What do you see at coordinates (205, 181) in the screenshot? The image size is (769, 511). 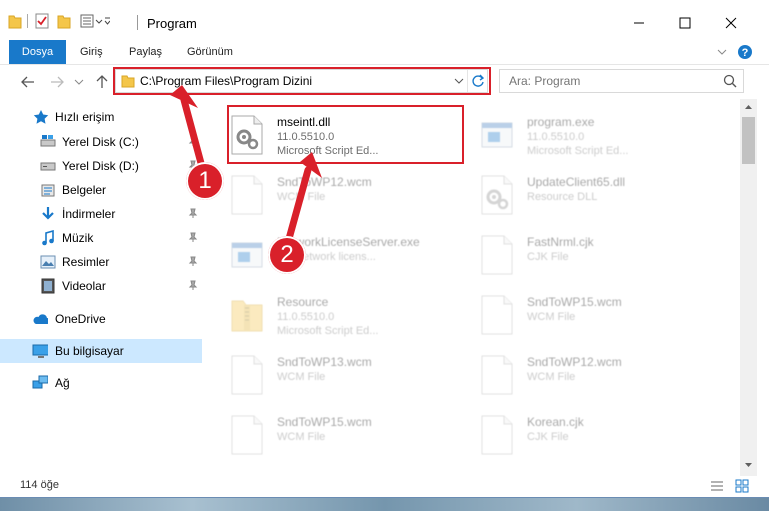 I see `step-1-badge: 1` at bounding box center [205, 181].